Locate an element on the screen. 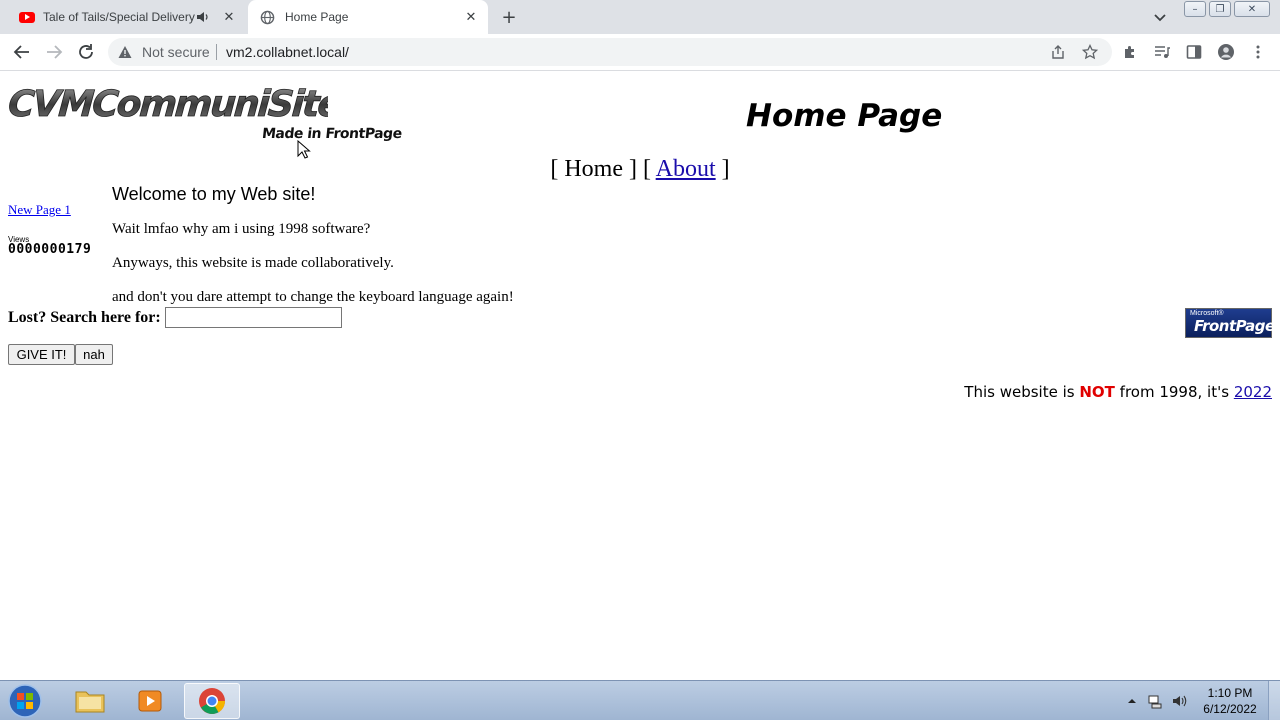 This screenshot has width=1280, height=720. chrome-icon is located at coordinates (212, 701).